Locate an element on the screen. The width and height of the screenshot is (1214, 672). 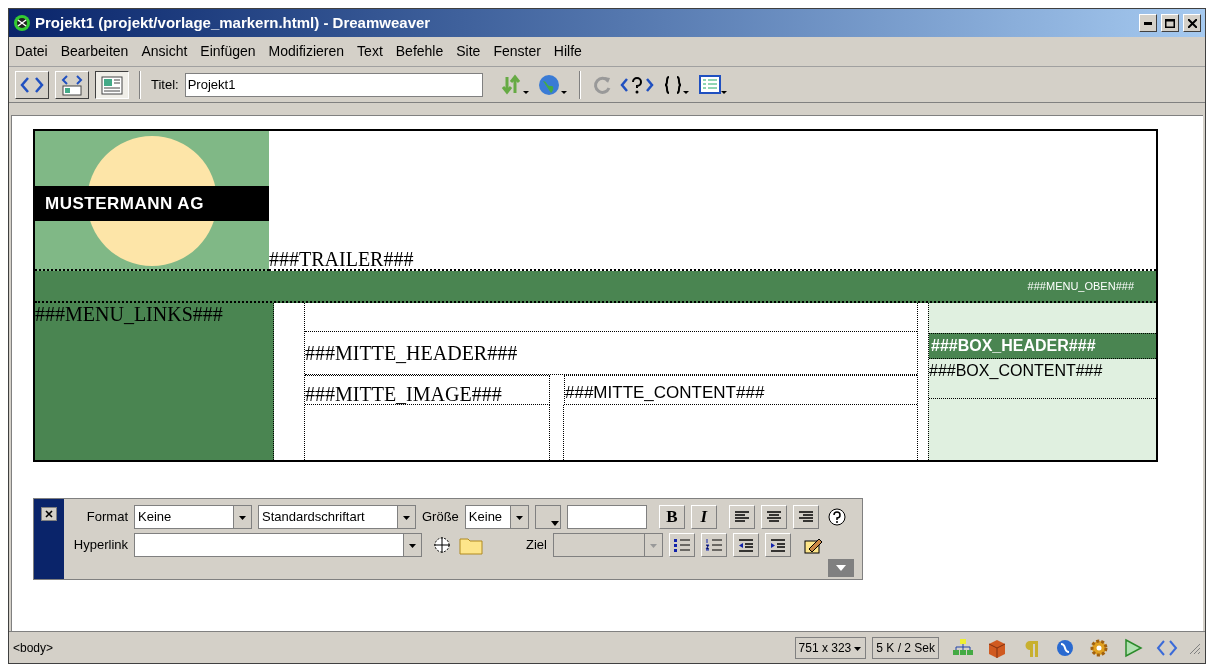
minimize-icon is located at coordinates (1148, 23).